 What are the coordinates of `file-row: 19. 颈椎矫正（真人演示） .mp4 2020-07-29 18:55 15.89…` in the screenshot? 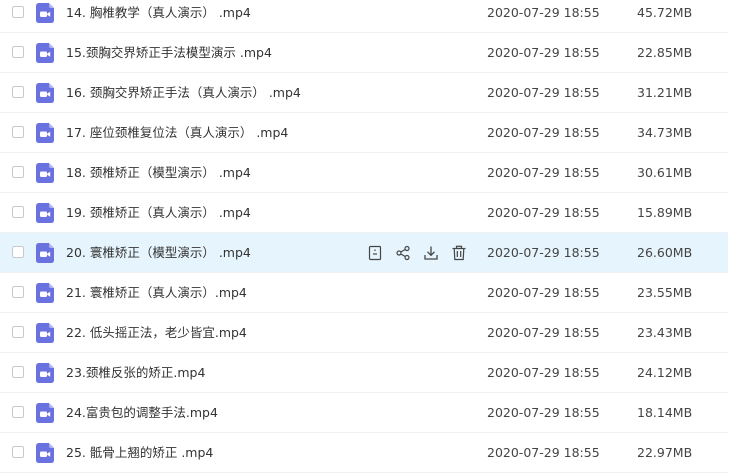 It's located at (364, 213).